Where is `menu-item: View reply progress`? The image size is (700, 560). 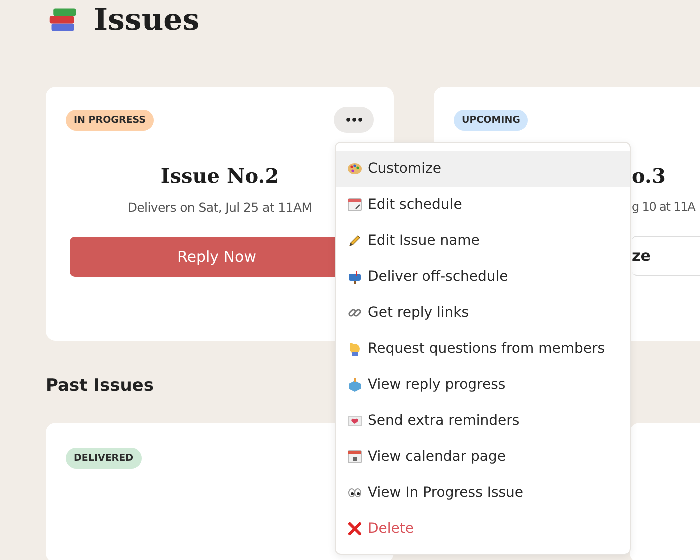
menu-item: View reply progress is located at coordinates (483, 385).